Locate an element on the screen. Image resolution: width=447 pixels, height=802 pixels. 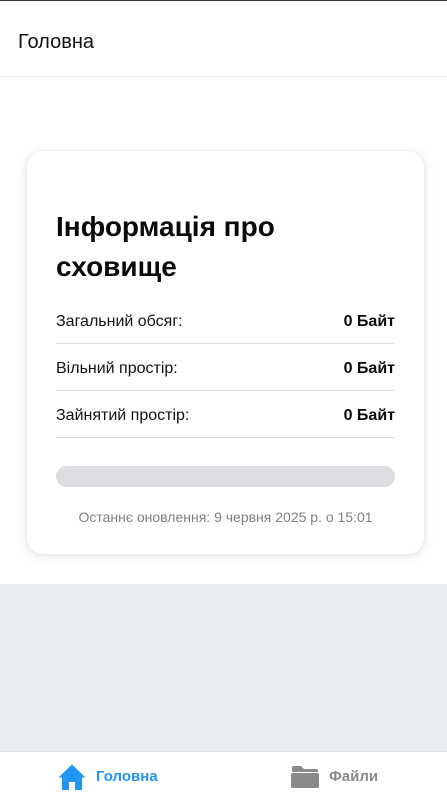
total-capacity-value: 0 Байт is located at coordinates (369, 321).